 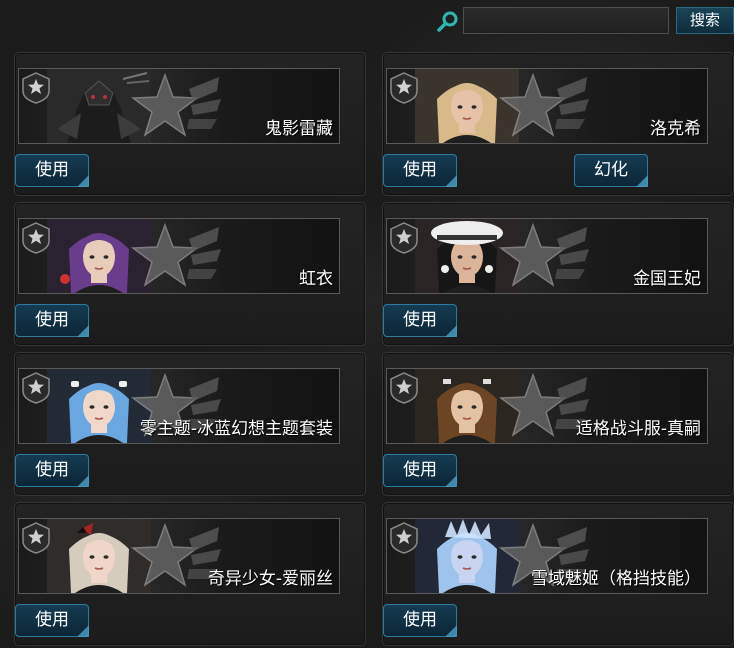 What do you see at coordinates (270, 579) in the screenshot?
I see `character-name: 奇异少女-爱丽丝` at bounding box center [270, 579].